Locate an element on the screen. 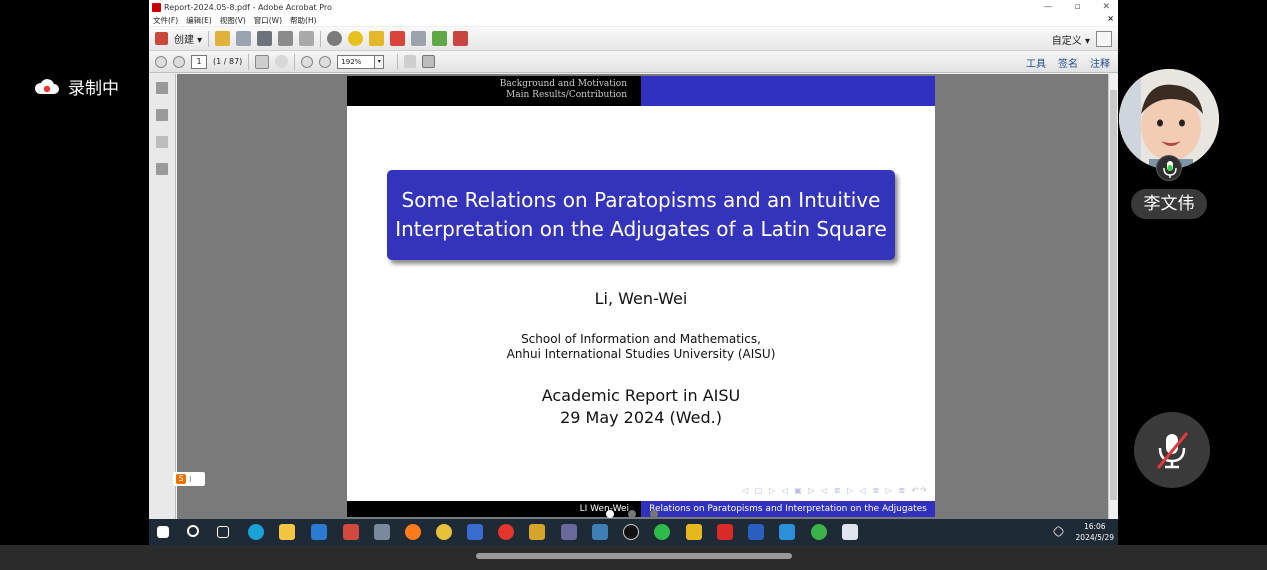 The width and height of the screenshot is (1267, 570). windows-start-icon is located at coordinates (163, 532).